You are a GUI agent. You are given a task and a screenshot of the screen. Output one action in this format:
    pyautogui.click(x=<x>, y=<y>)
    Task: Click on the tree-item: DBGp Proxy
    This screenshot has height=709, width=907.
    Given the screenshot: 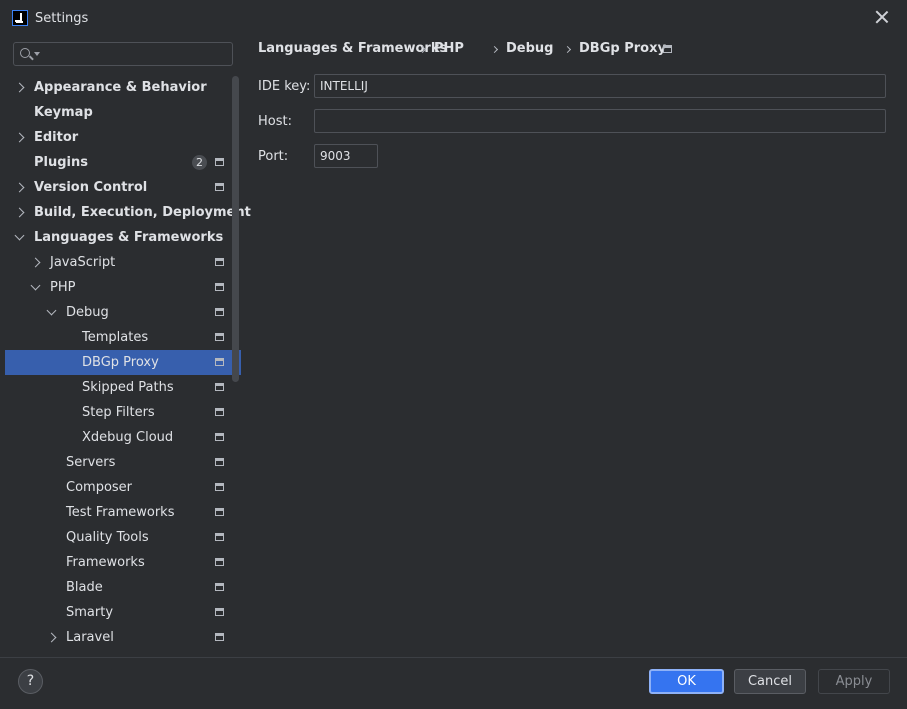 What is the action you would take?
    pyautogui.click(x=123, y=362)
    